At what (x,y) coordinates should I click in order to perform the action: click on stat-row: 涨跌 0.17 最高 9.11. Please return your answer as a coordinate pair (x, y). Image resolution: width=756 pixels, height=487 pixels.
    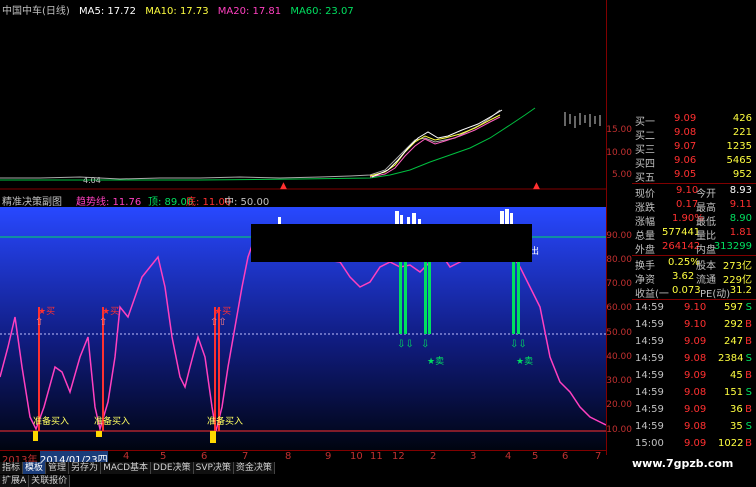
    Looking at the image, I should click on (693, 206).